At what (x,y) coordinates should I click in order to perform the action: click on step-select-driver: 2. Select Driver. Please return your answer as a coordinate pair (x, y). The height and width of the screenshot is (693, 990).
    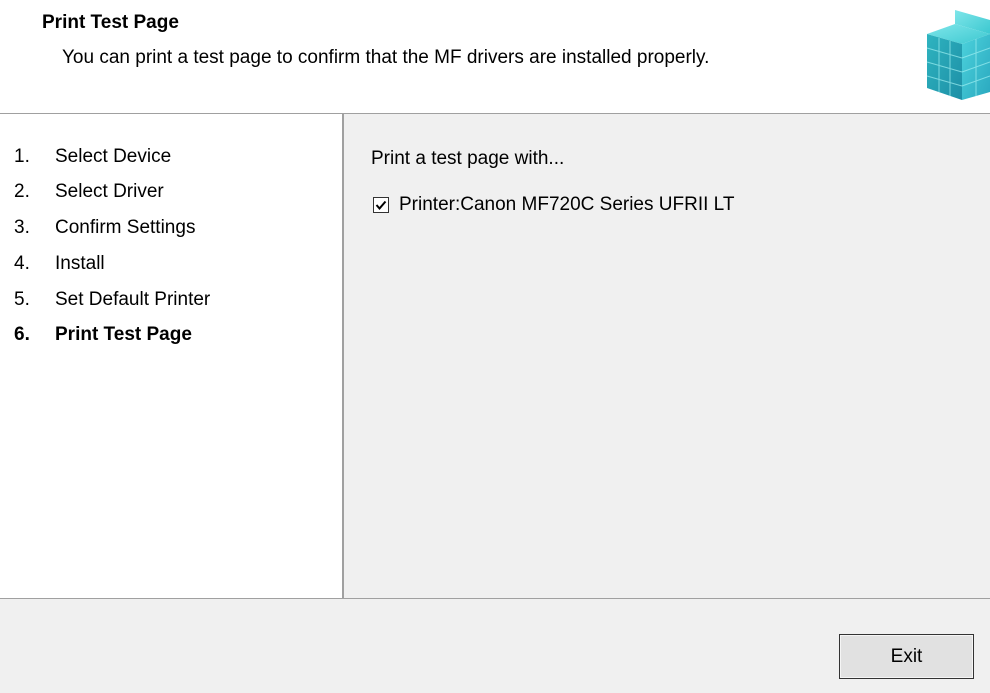
    Looking at the image, I should click on (89, 192).